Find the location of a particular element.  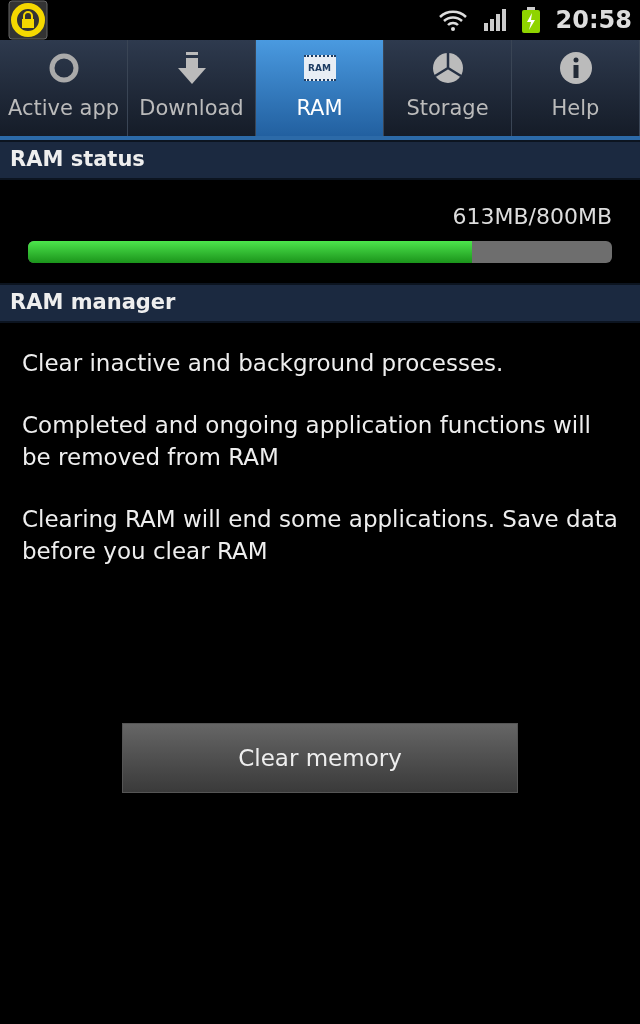

info-paragraph: Completed and ongoing application functions will be removed from RAM is located at coordinates (307, 441).